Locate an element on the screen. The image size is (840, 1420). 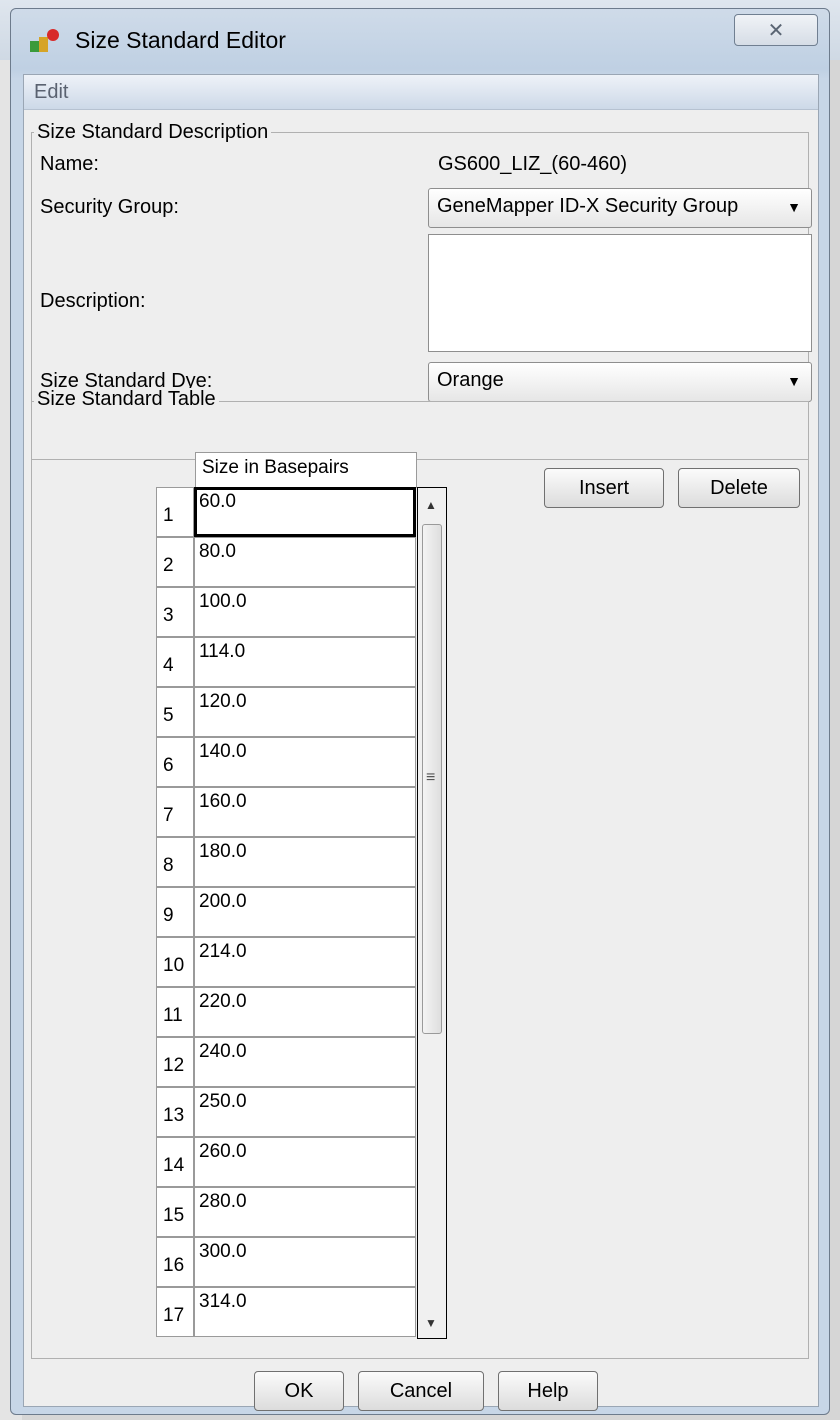
table-row: 2 80.0 is located at coordinates (286, 562).